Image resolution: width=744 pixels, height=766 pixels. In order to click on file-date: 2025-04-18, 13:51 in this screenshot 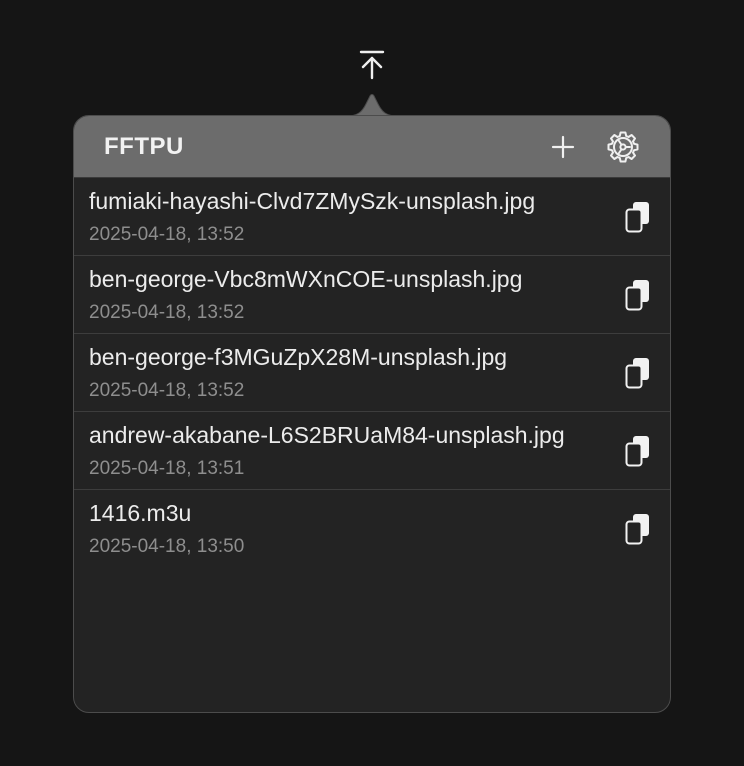, I will do `click(167, 468)`.